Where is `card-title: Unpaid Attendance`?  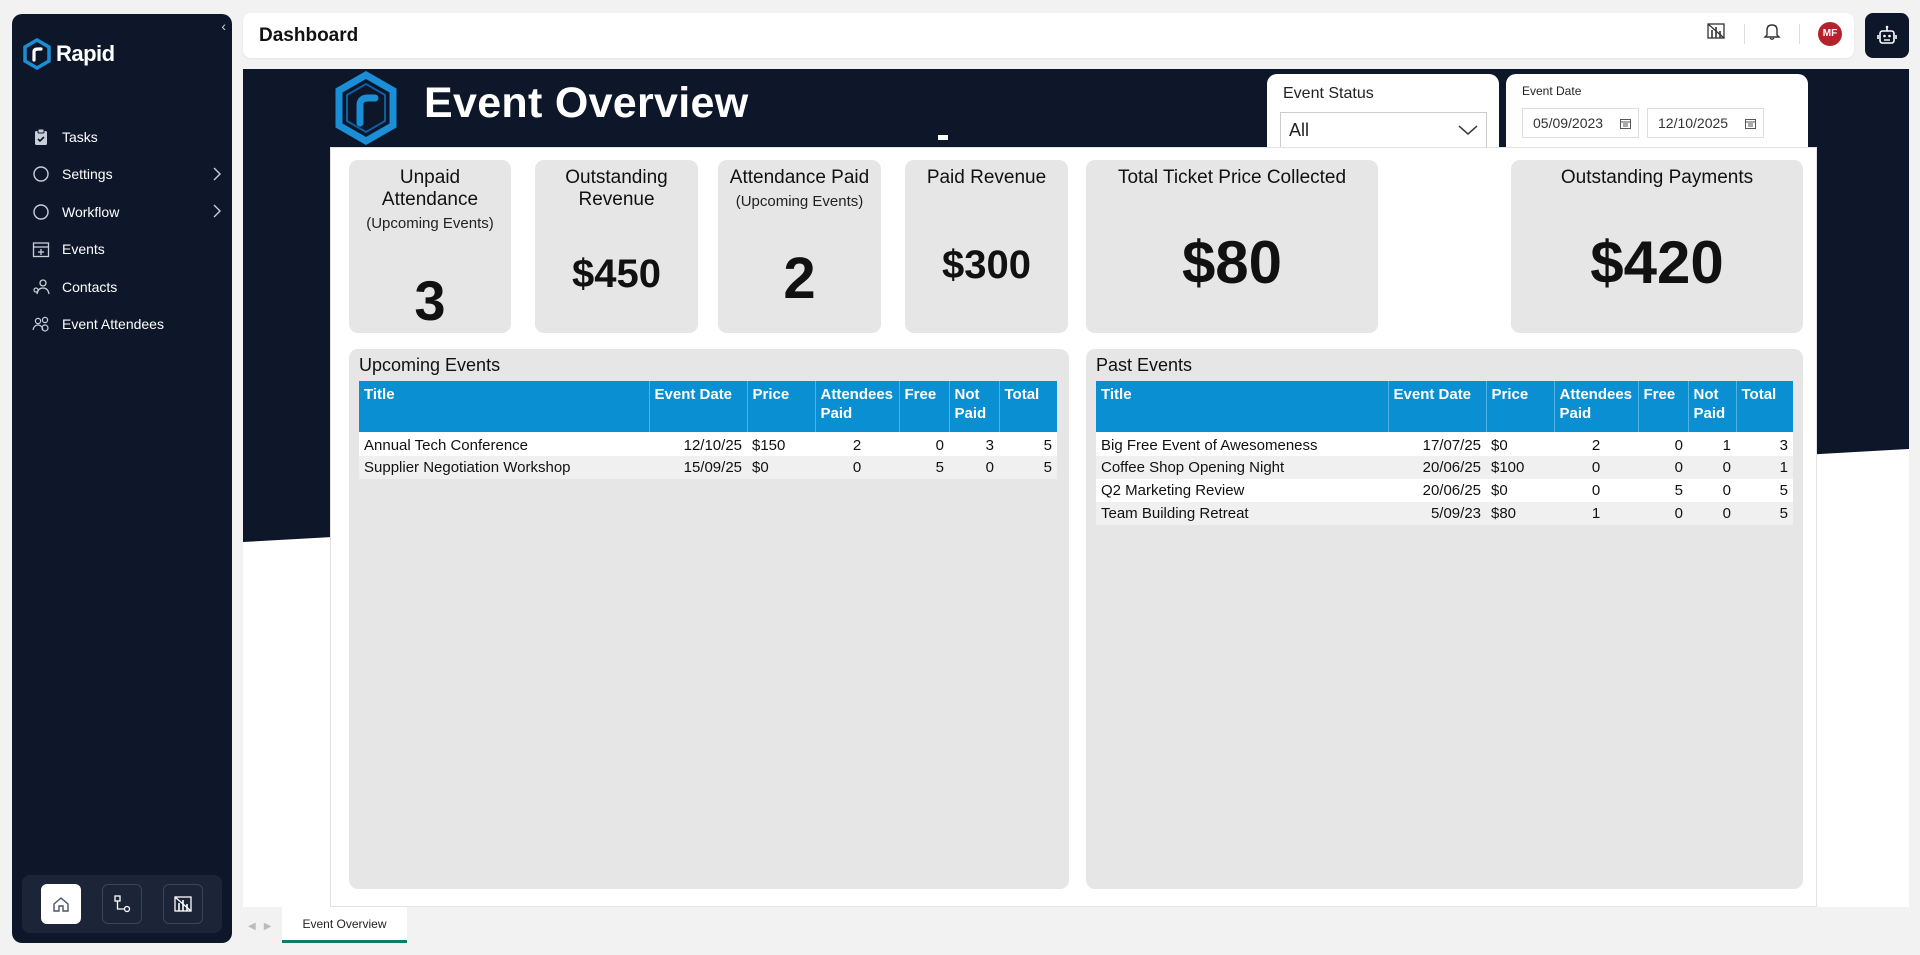 card-title: Unpaid Attendance is located at coordinates (430, 188).